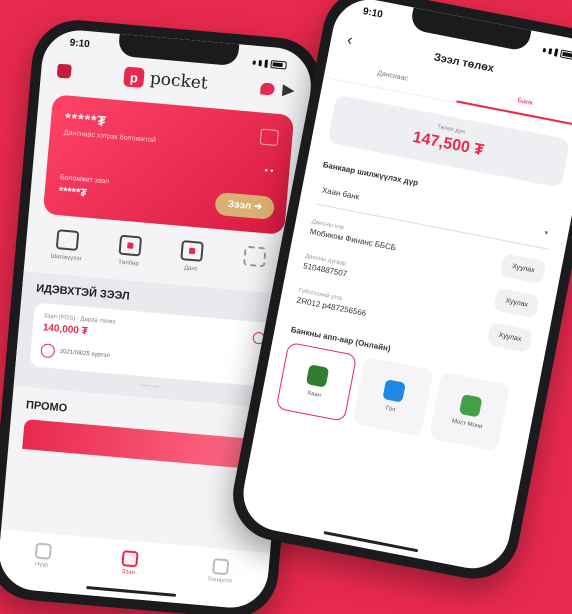 The image size is (572, 614). Describe the element at coordinates (467, 424) in the screenshot. I see `bank-app-name: Мост Мони` at that location.